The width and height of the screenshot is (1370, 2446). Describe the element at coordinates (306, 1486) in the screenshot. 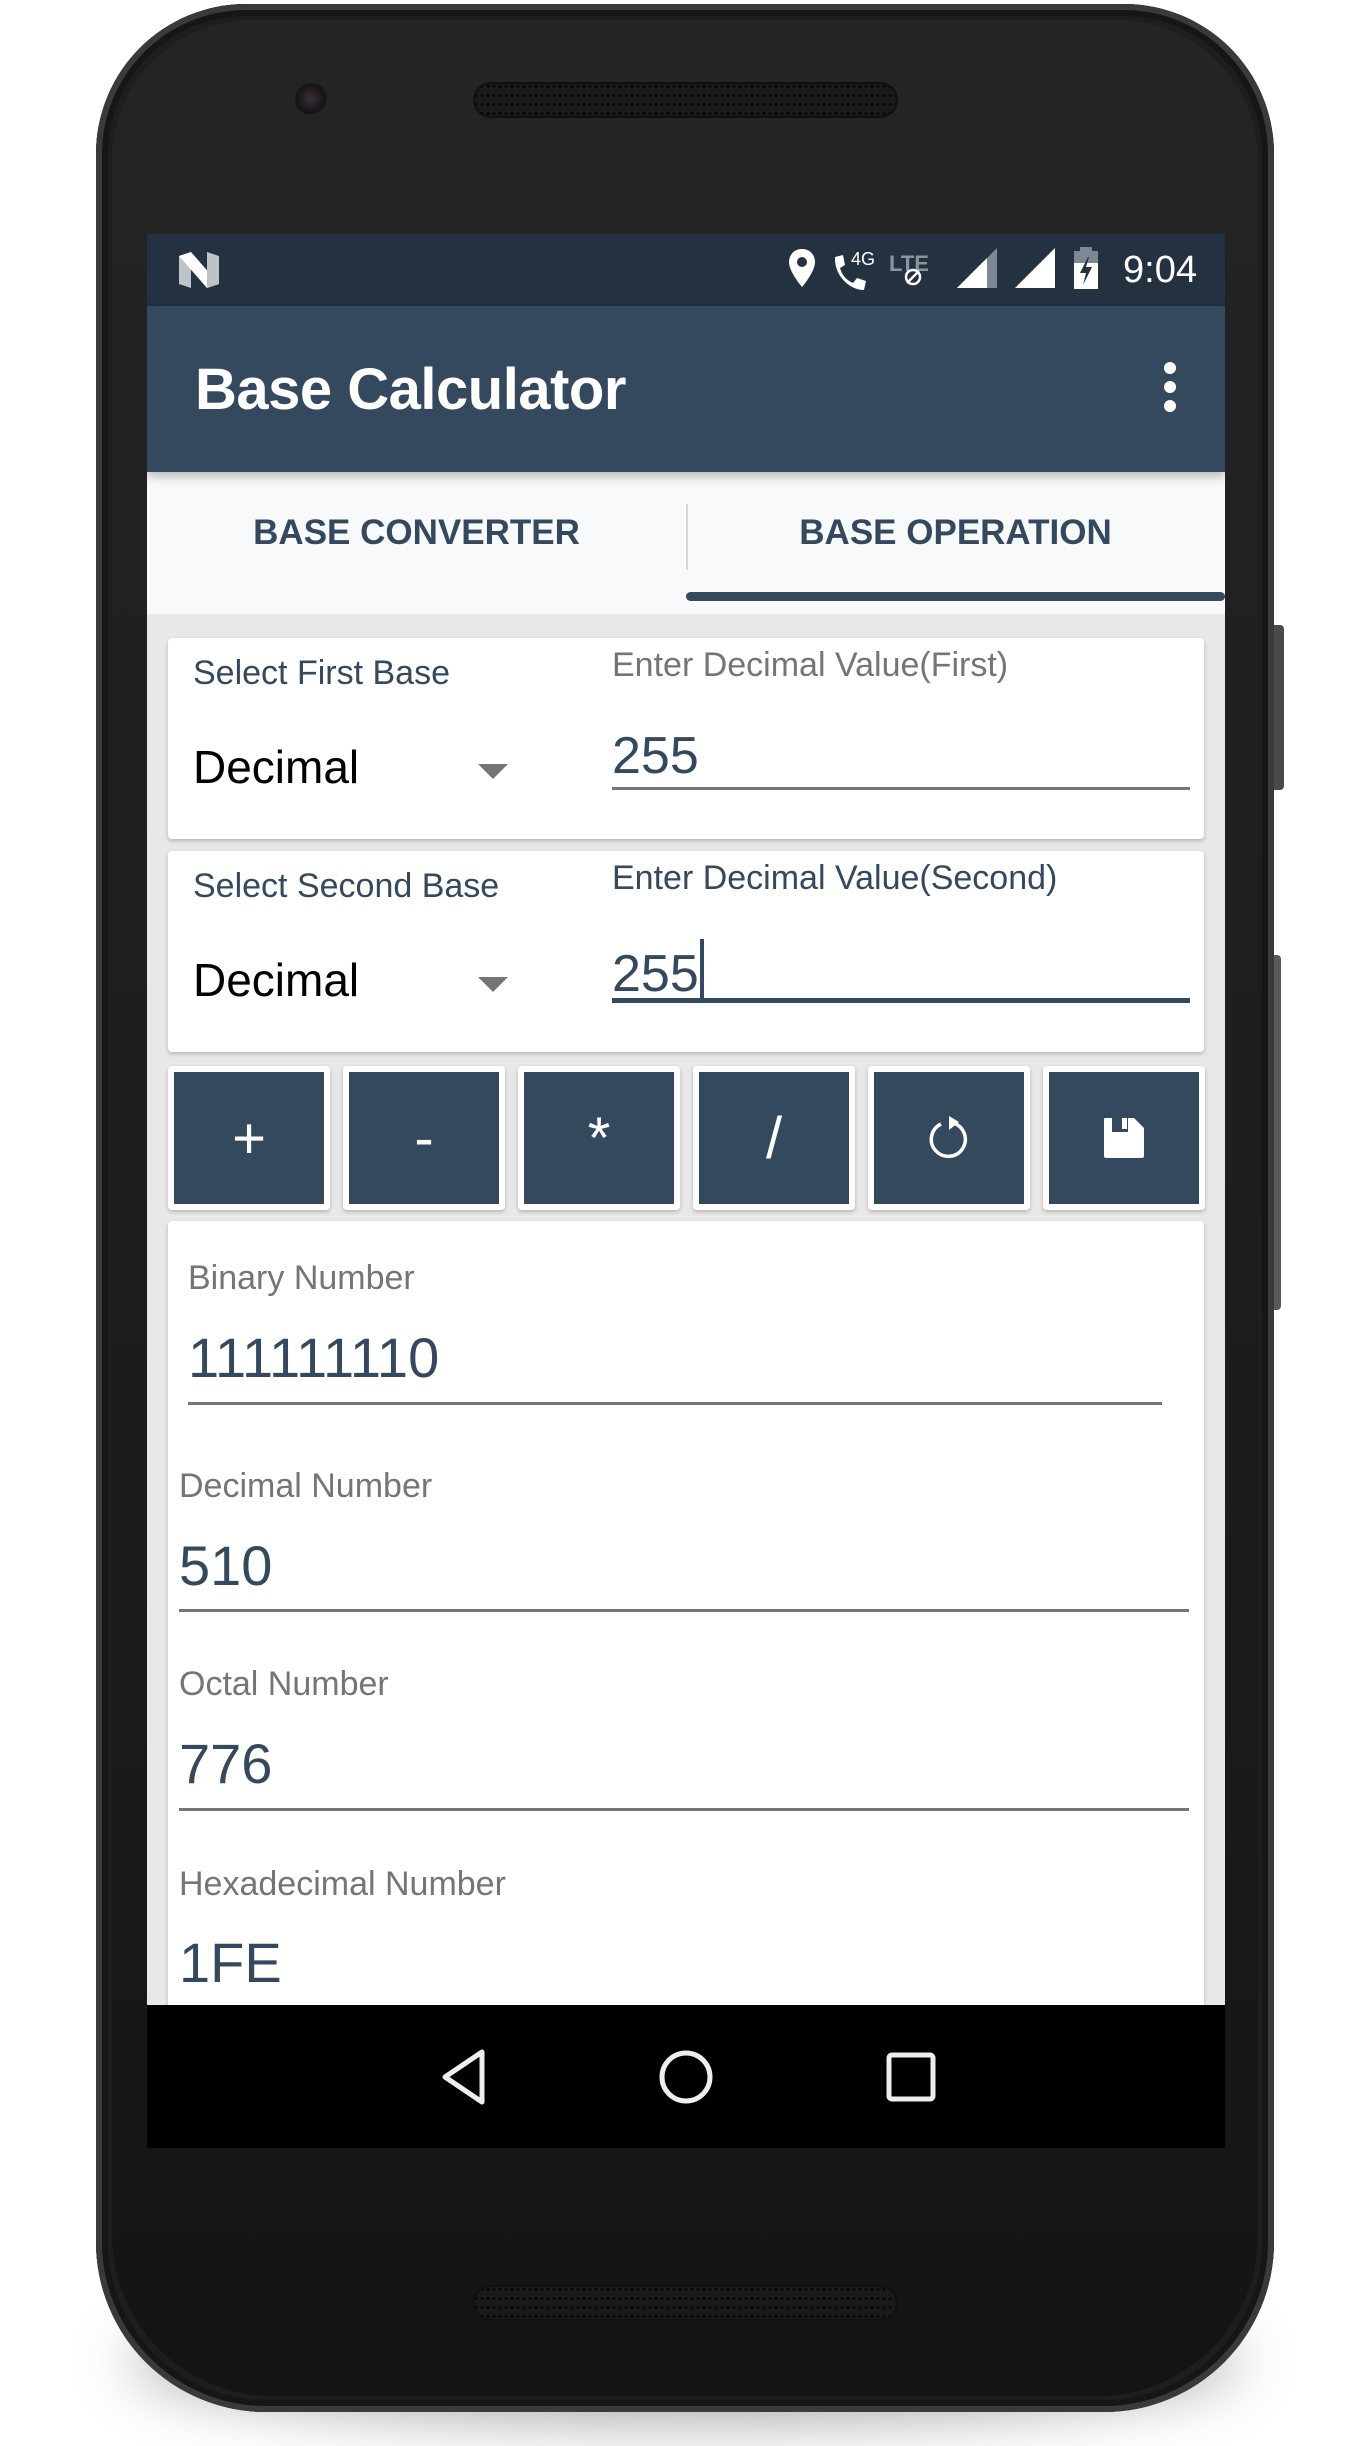

I see `decimal-label: Decimal Number` at that location.